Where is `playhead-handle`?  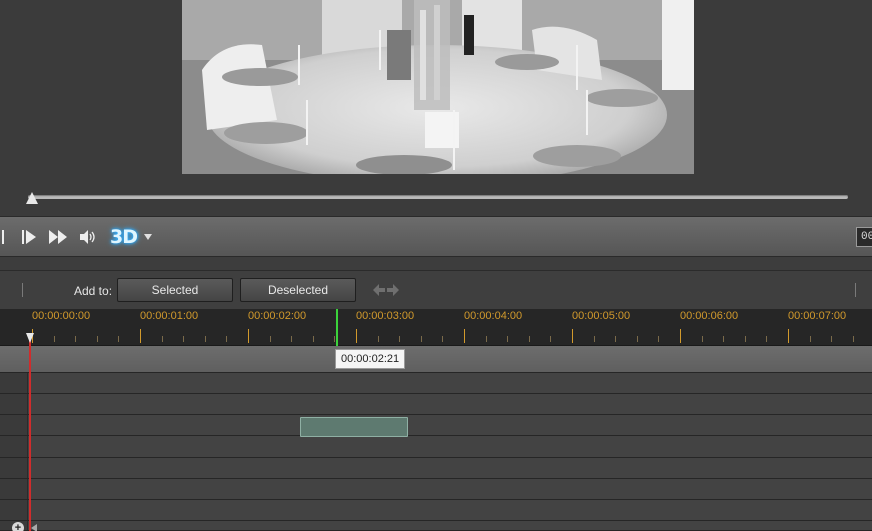
playhead-handle is located at coordinates (30, 338).